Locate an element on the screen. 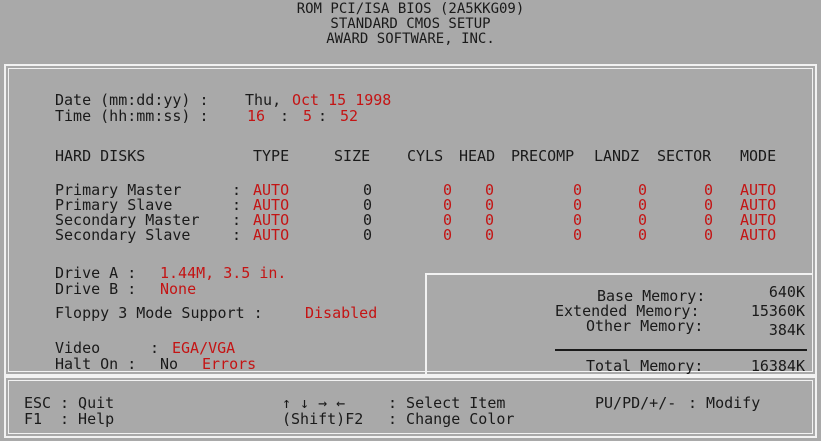 Image resolution: width=821 pixels, height=441 pixels. vendor-title: AWARD SOFTWARE, INC. is located at coordinates (410, 39).